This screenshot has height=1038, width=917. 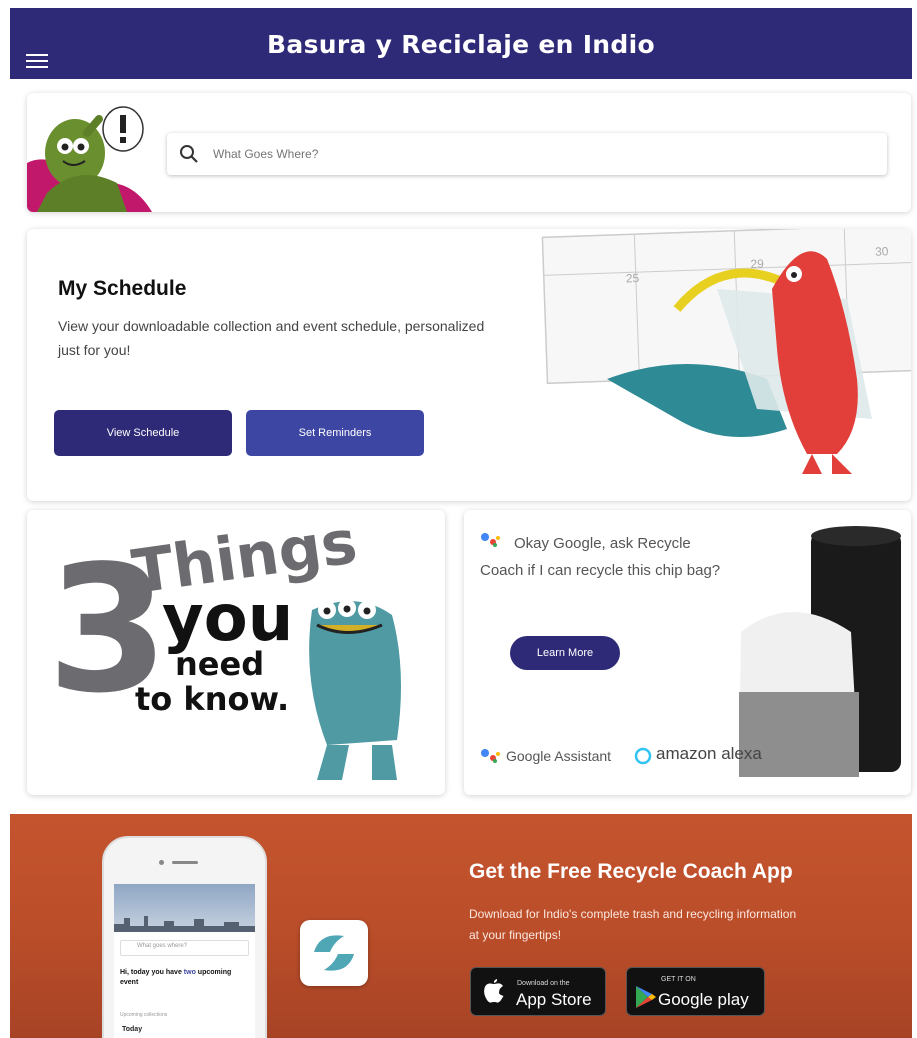 I want to click on promo-title: Get the Free Recycle Coach App, so click(x=631, y=871).